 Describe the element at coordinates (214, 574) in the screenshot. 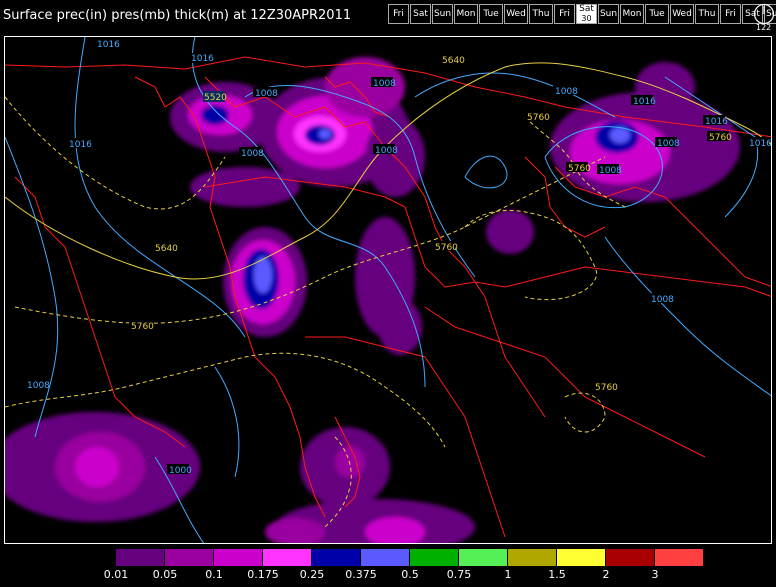

I see `legend-tick-label: 0.1` at that location.